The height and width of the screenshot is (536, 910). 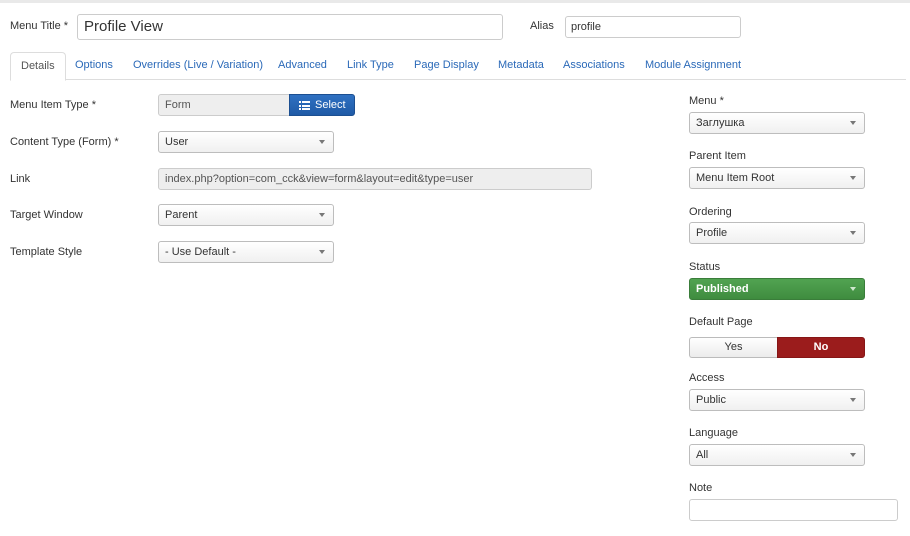 I want to click on tab-metadata: Metadata, so click(x=521, y=66).